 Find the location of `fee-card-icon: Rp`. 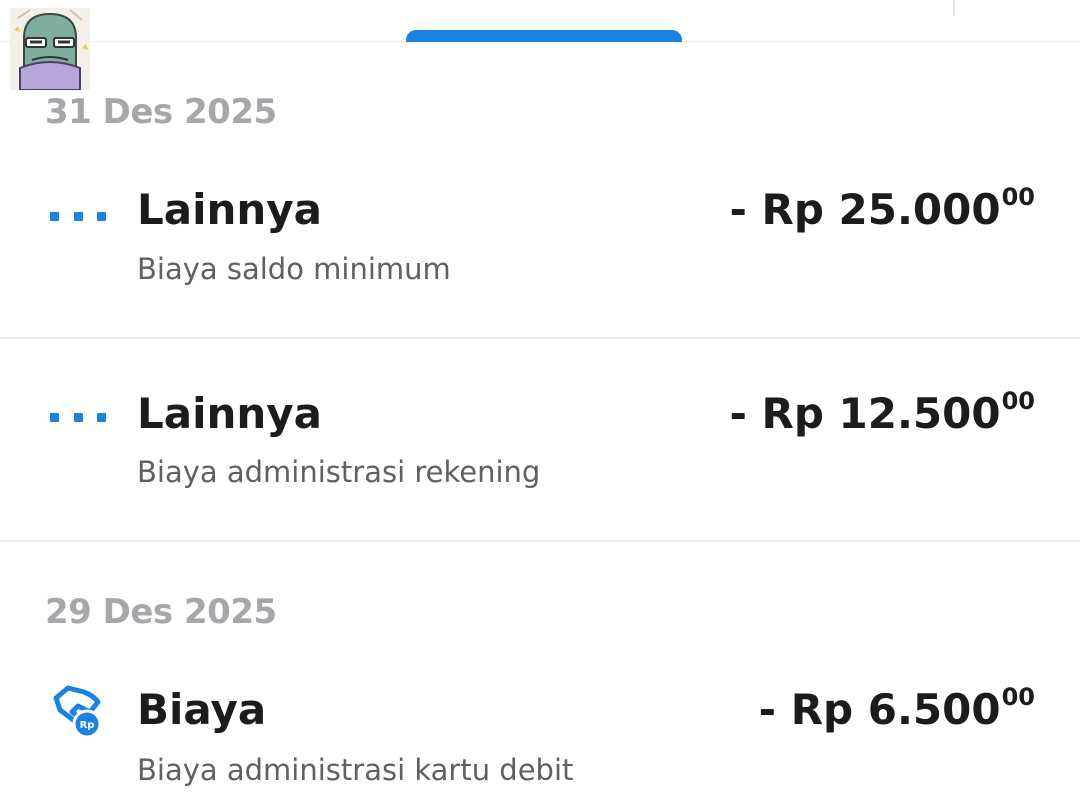

fee-card-icon: Rp is located at coordinates (79, 714).